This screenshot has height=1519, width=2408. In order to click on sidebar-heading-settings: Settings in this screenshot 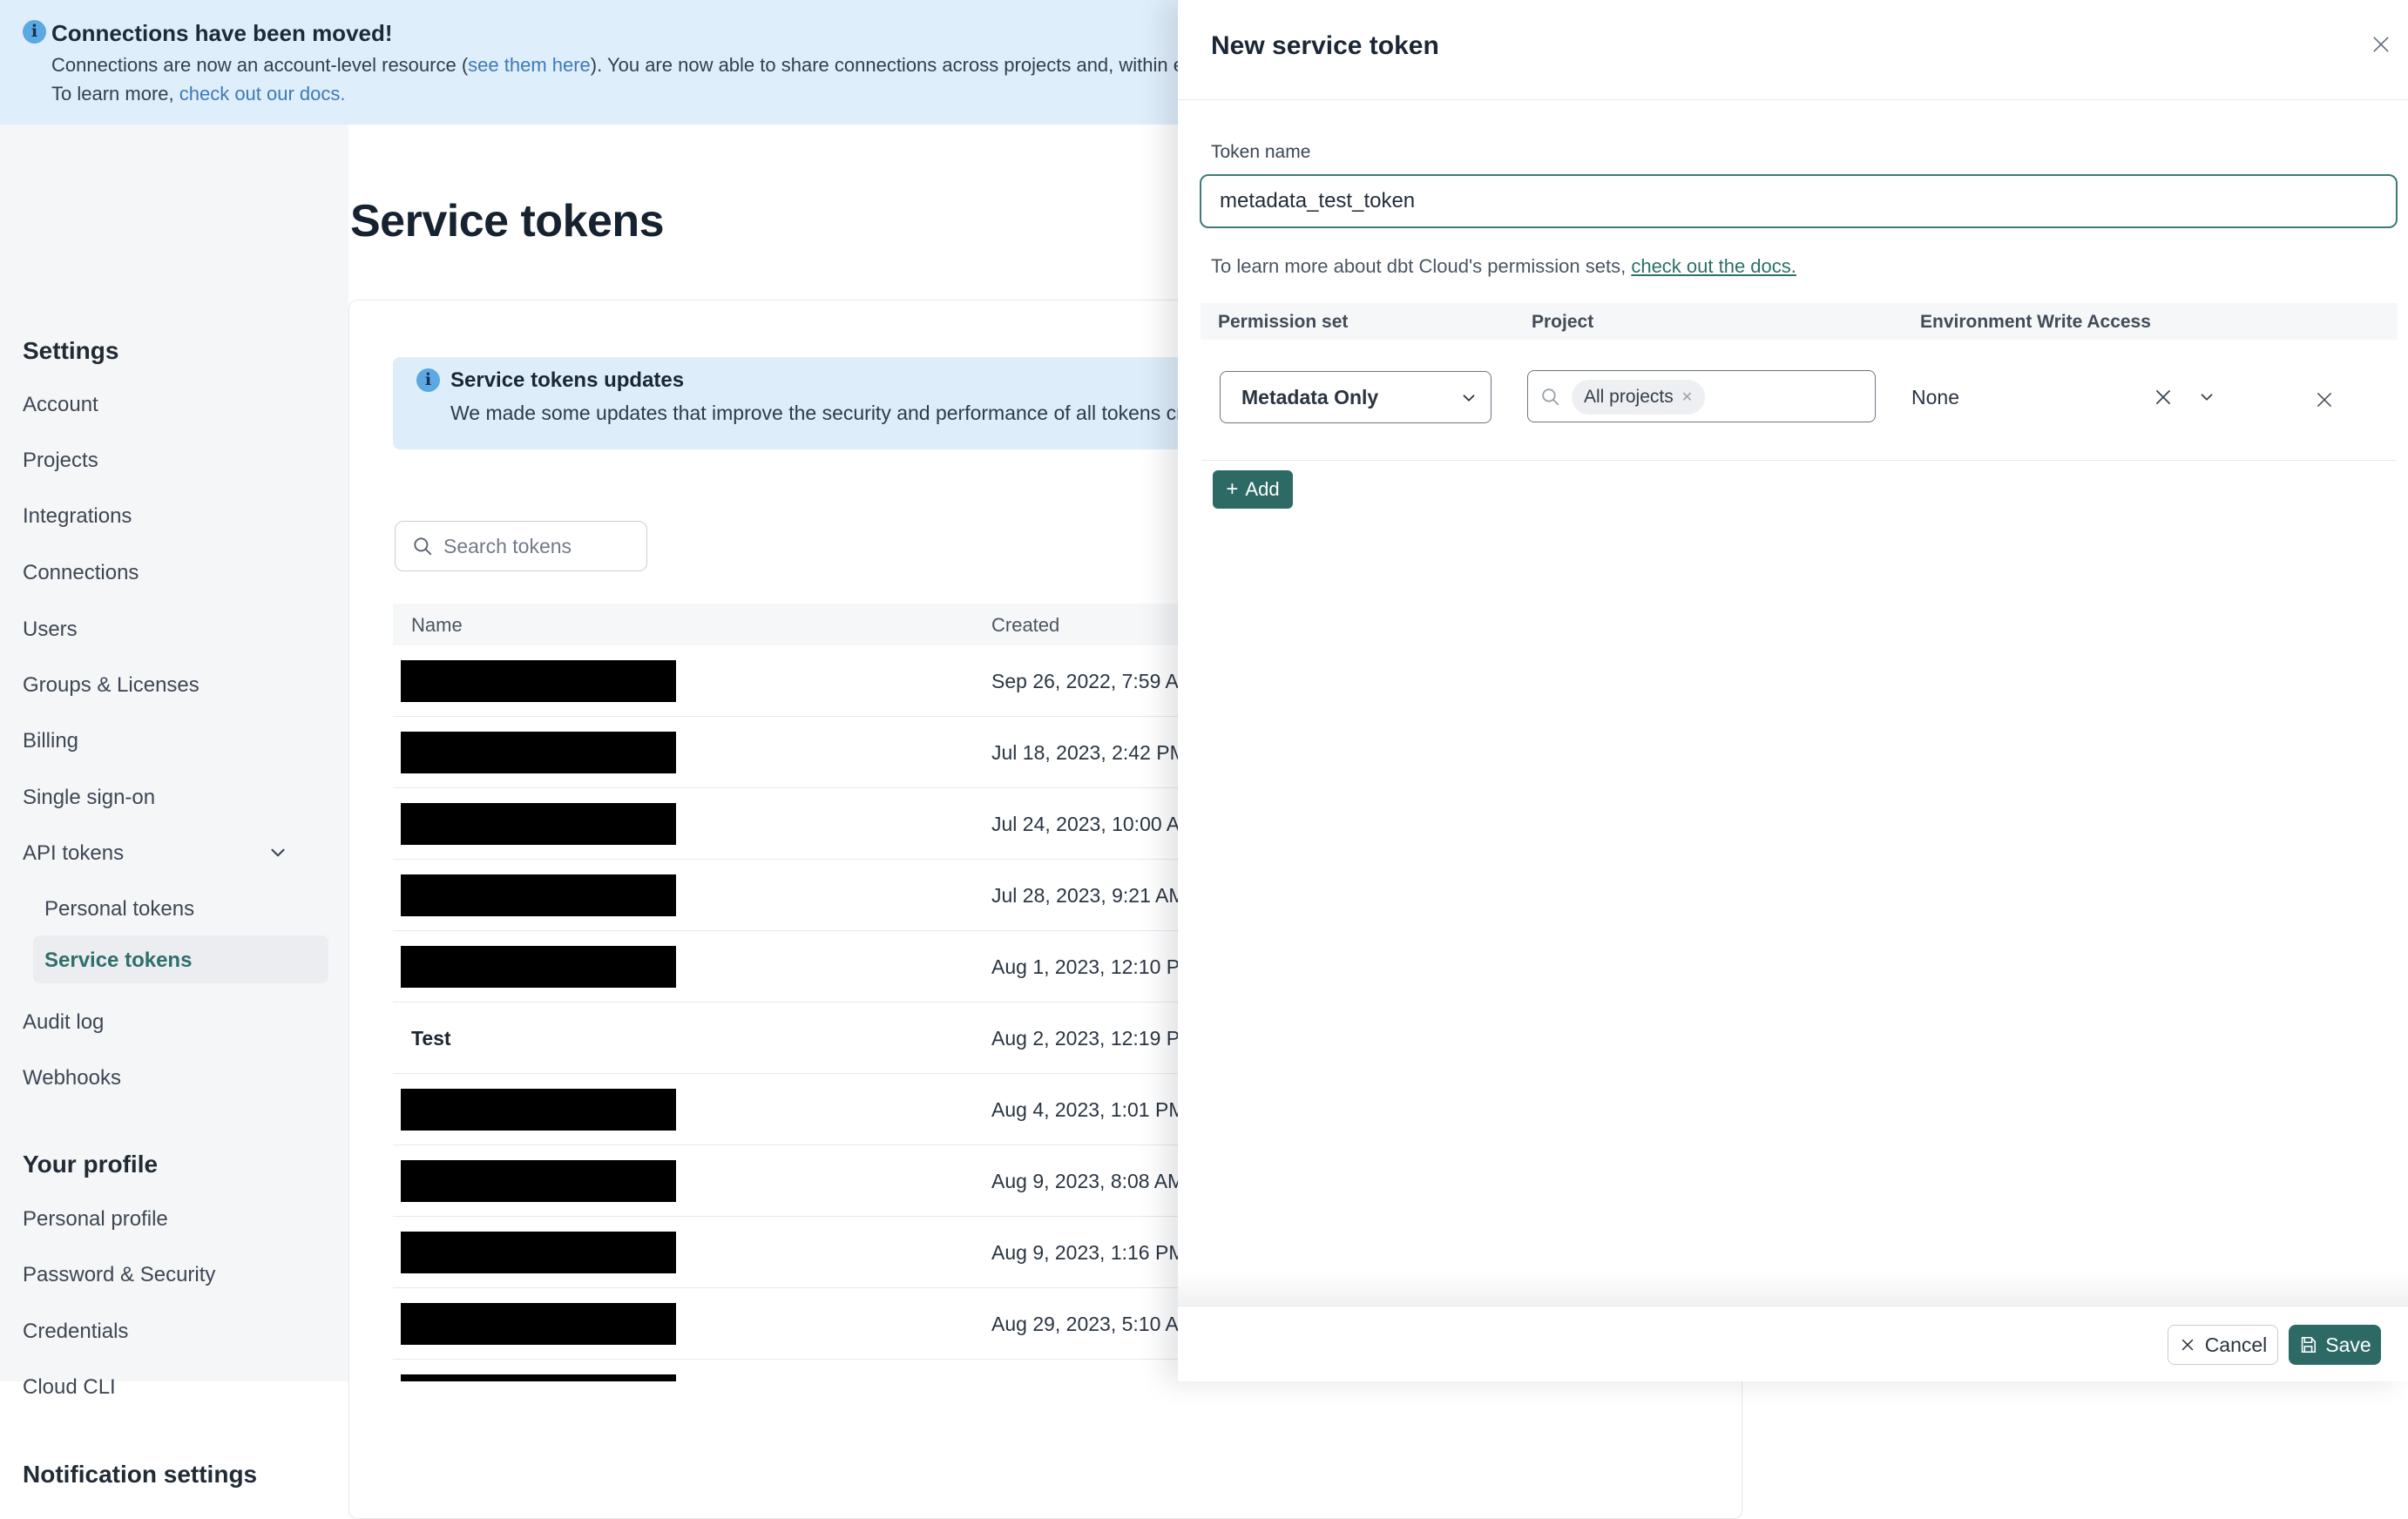, I will do `click(71, 350)`.